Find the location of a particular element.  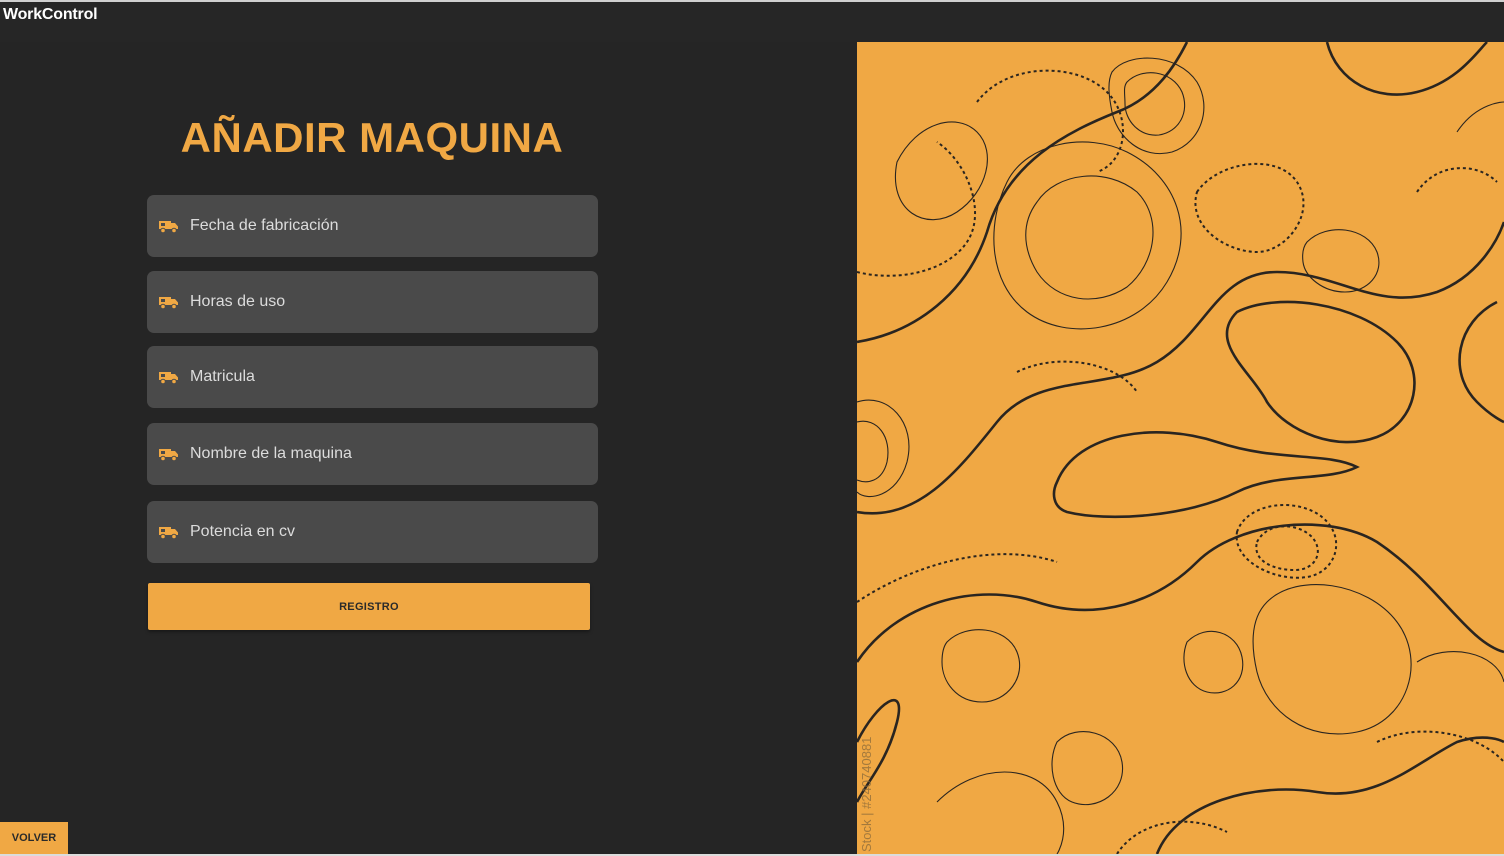

usage-hours-input is located at coordinates (394, 302).